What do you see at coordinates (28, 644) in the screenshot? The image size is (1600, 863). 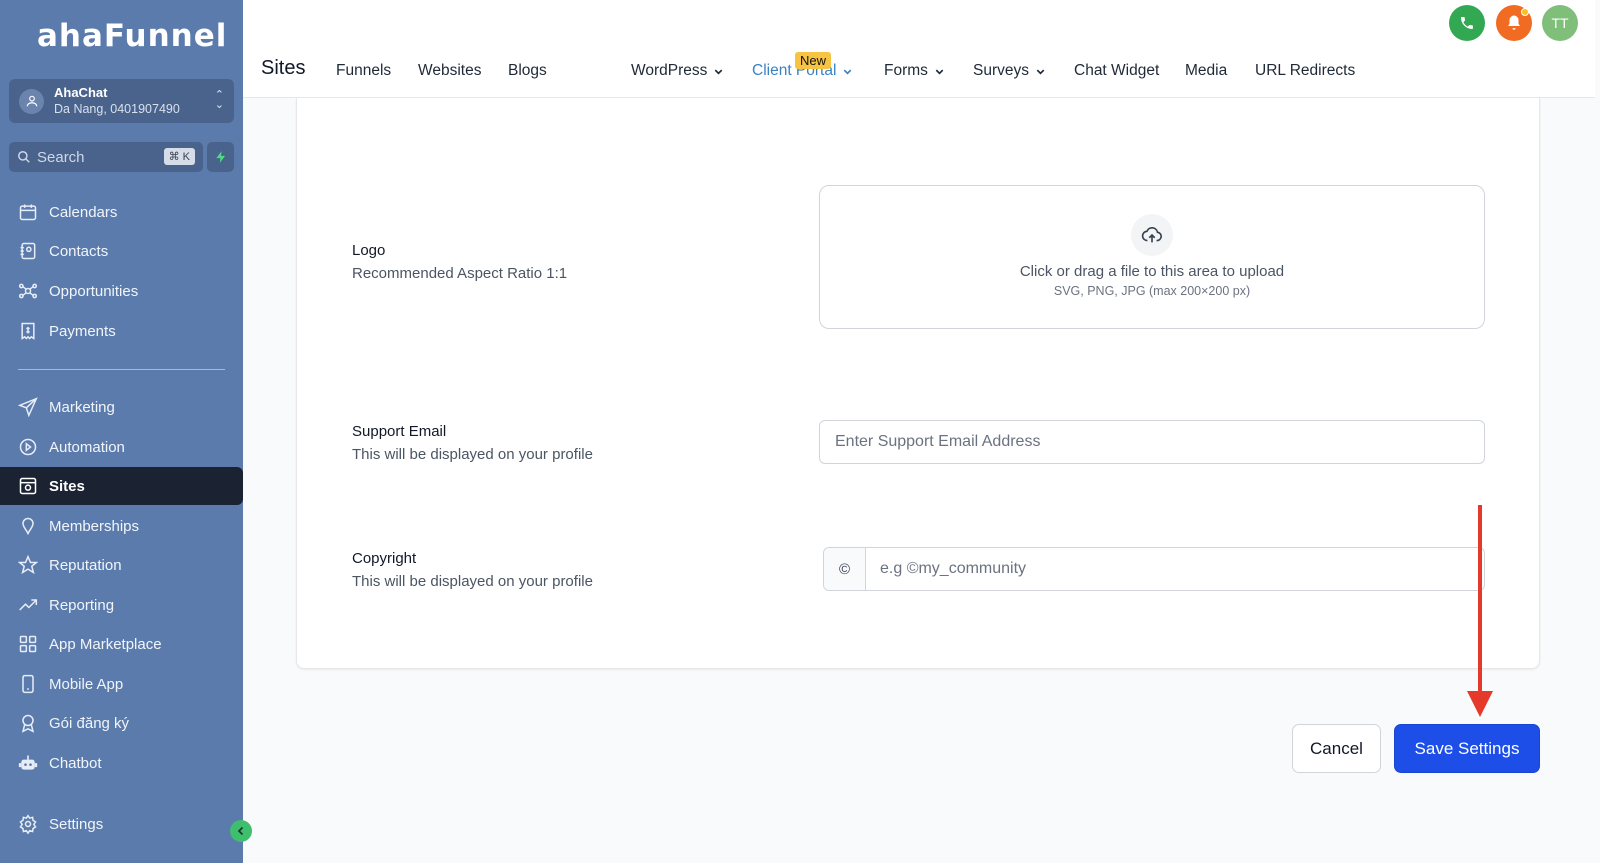 I see `grid-icon` at bounding box center [28, 644].